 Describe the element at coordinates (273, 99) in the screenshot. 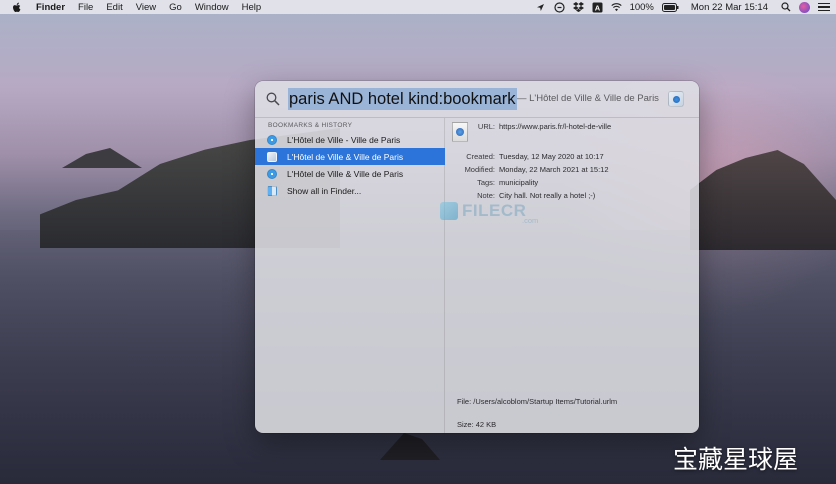

I see `magnifier-icon` at that location.